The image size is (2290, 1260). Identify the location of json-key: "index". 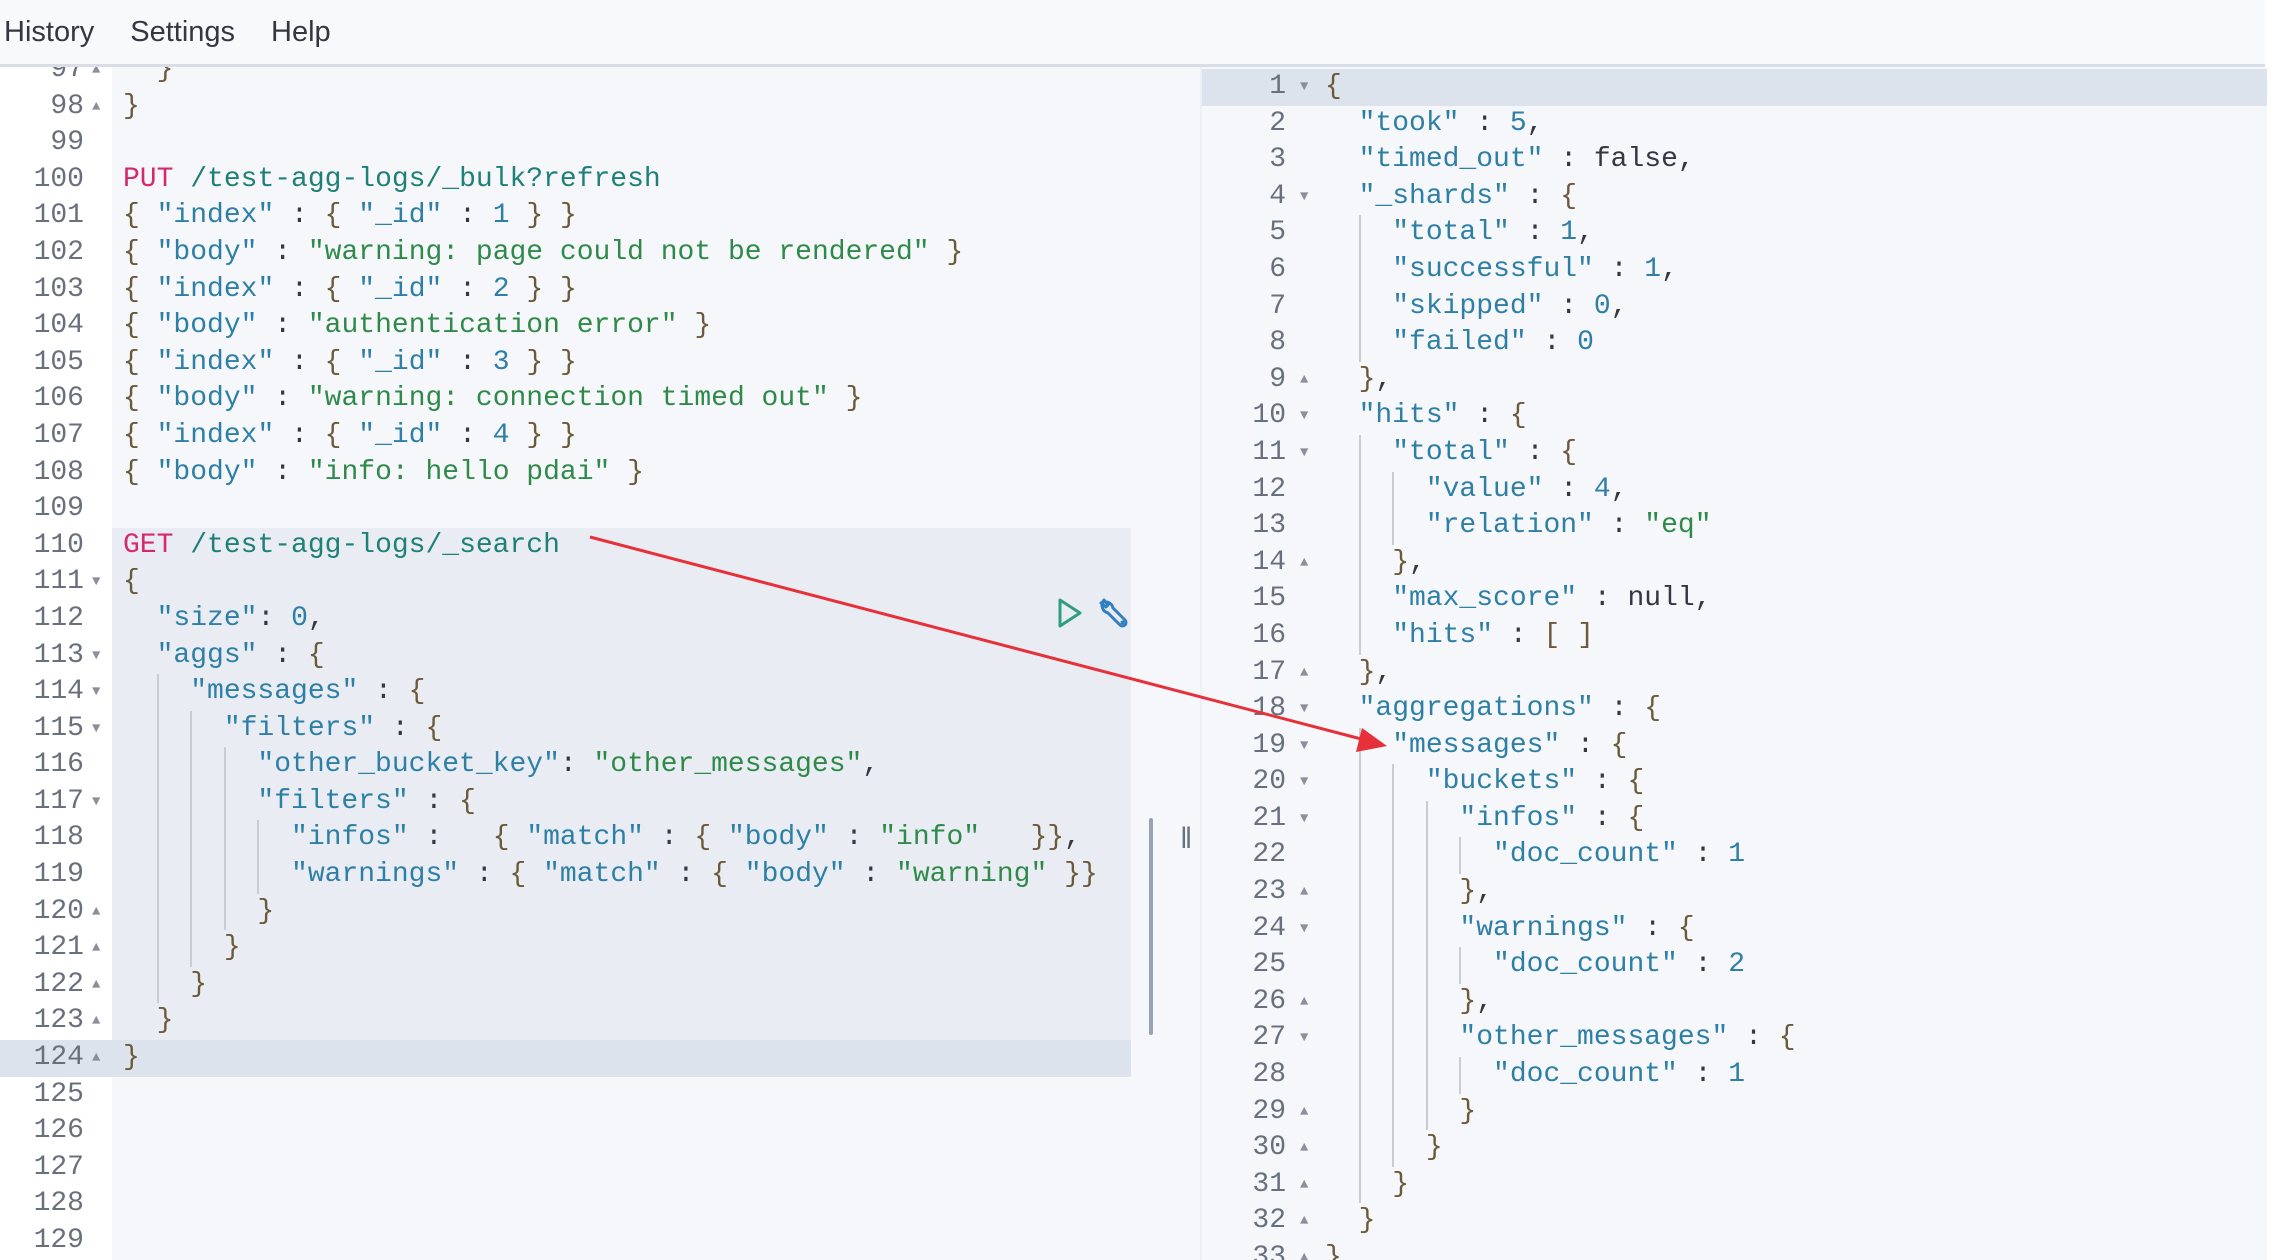
(215, 289).